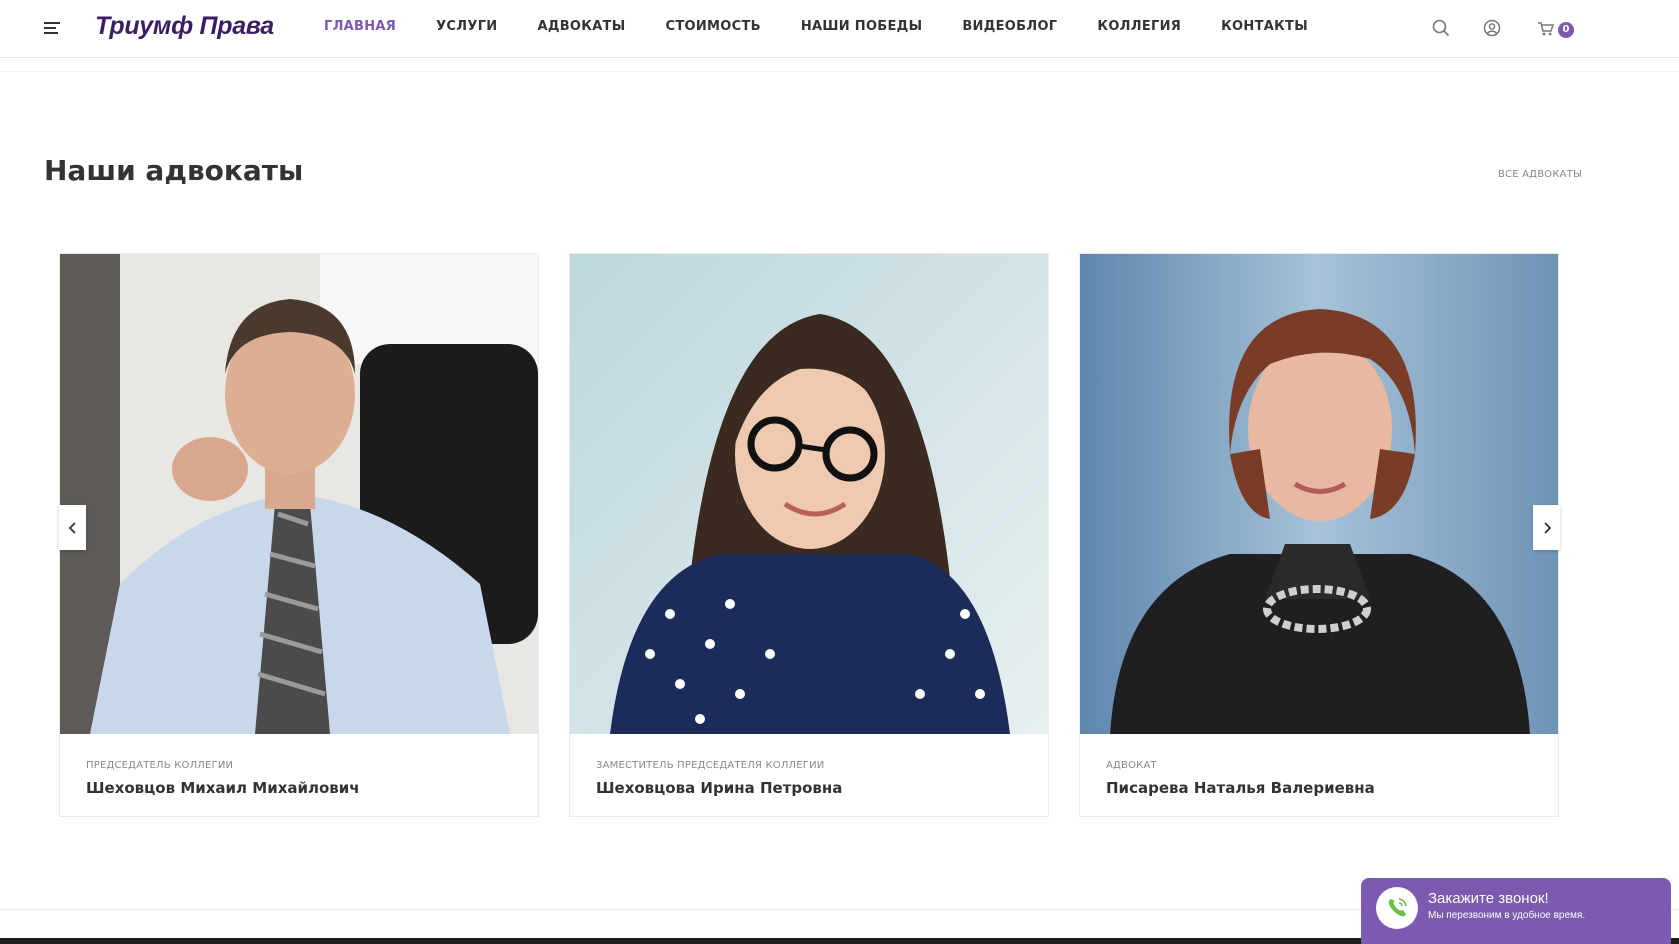  What do you see at coordinates (1139, 26) in the screenshot?
I see `nav-collegium: КОЛЛЕГИЯ` at bounding box center [1139, 26].